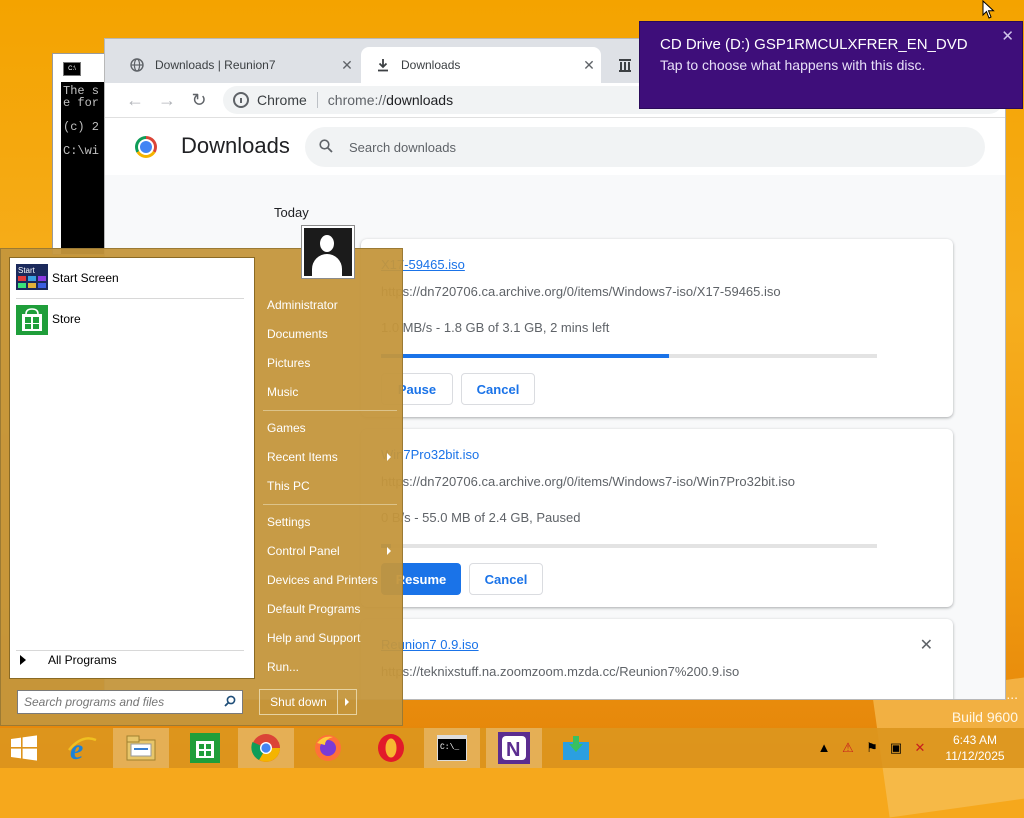  Describe the element at coordinates (975, 756) in the screenshot. I see `clock-date: 11/12/2025` at that location.